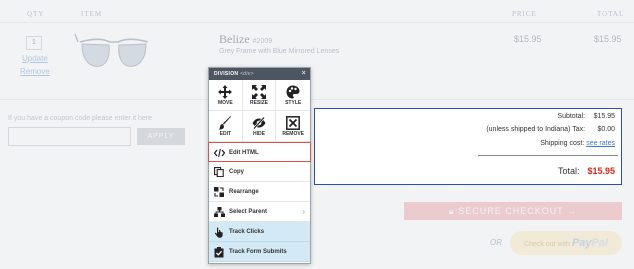 The height and width of the screenshot is (269, 634). I want to click on tool-remove: REMOVE, so click(293, 126).